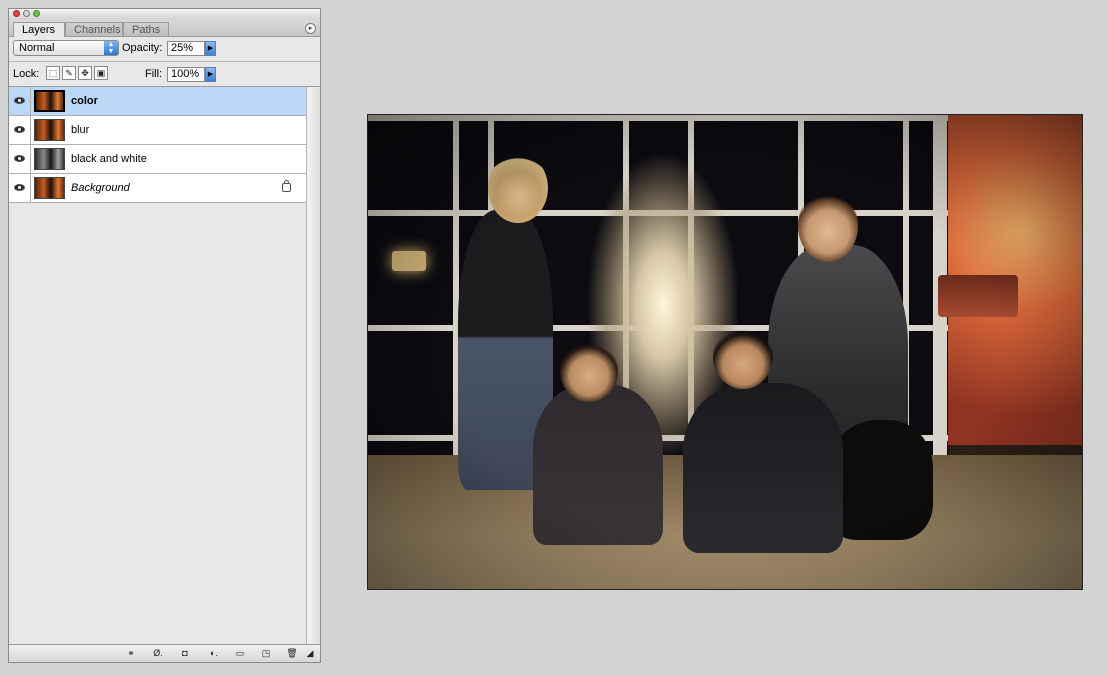 The image size is (1108, 676). I want to click on fill-field: 100%, so click(186, 74).